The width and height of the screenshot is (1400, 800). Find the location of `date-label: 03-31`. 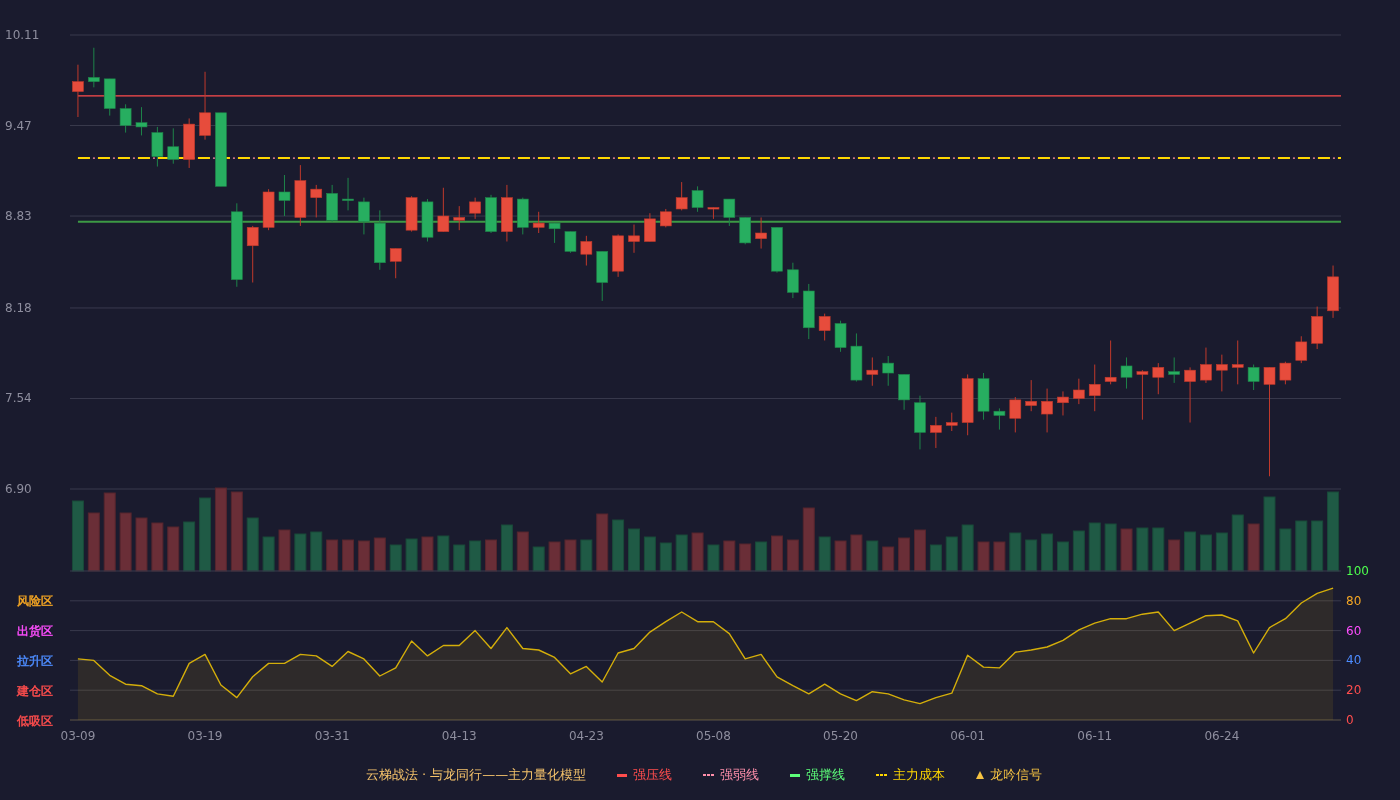

date-label: 03-31 is located at coordinates (332, 736).